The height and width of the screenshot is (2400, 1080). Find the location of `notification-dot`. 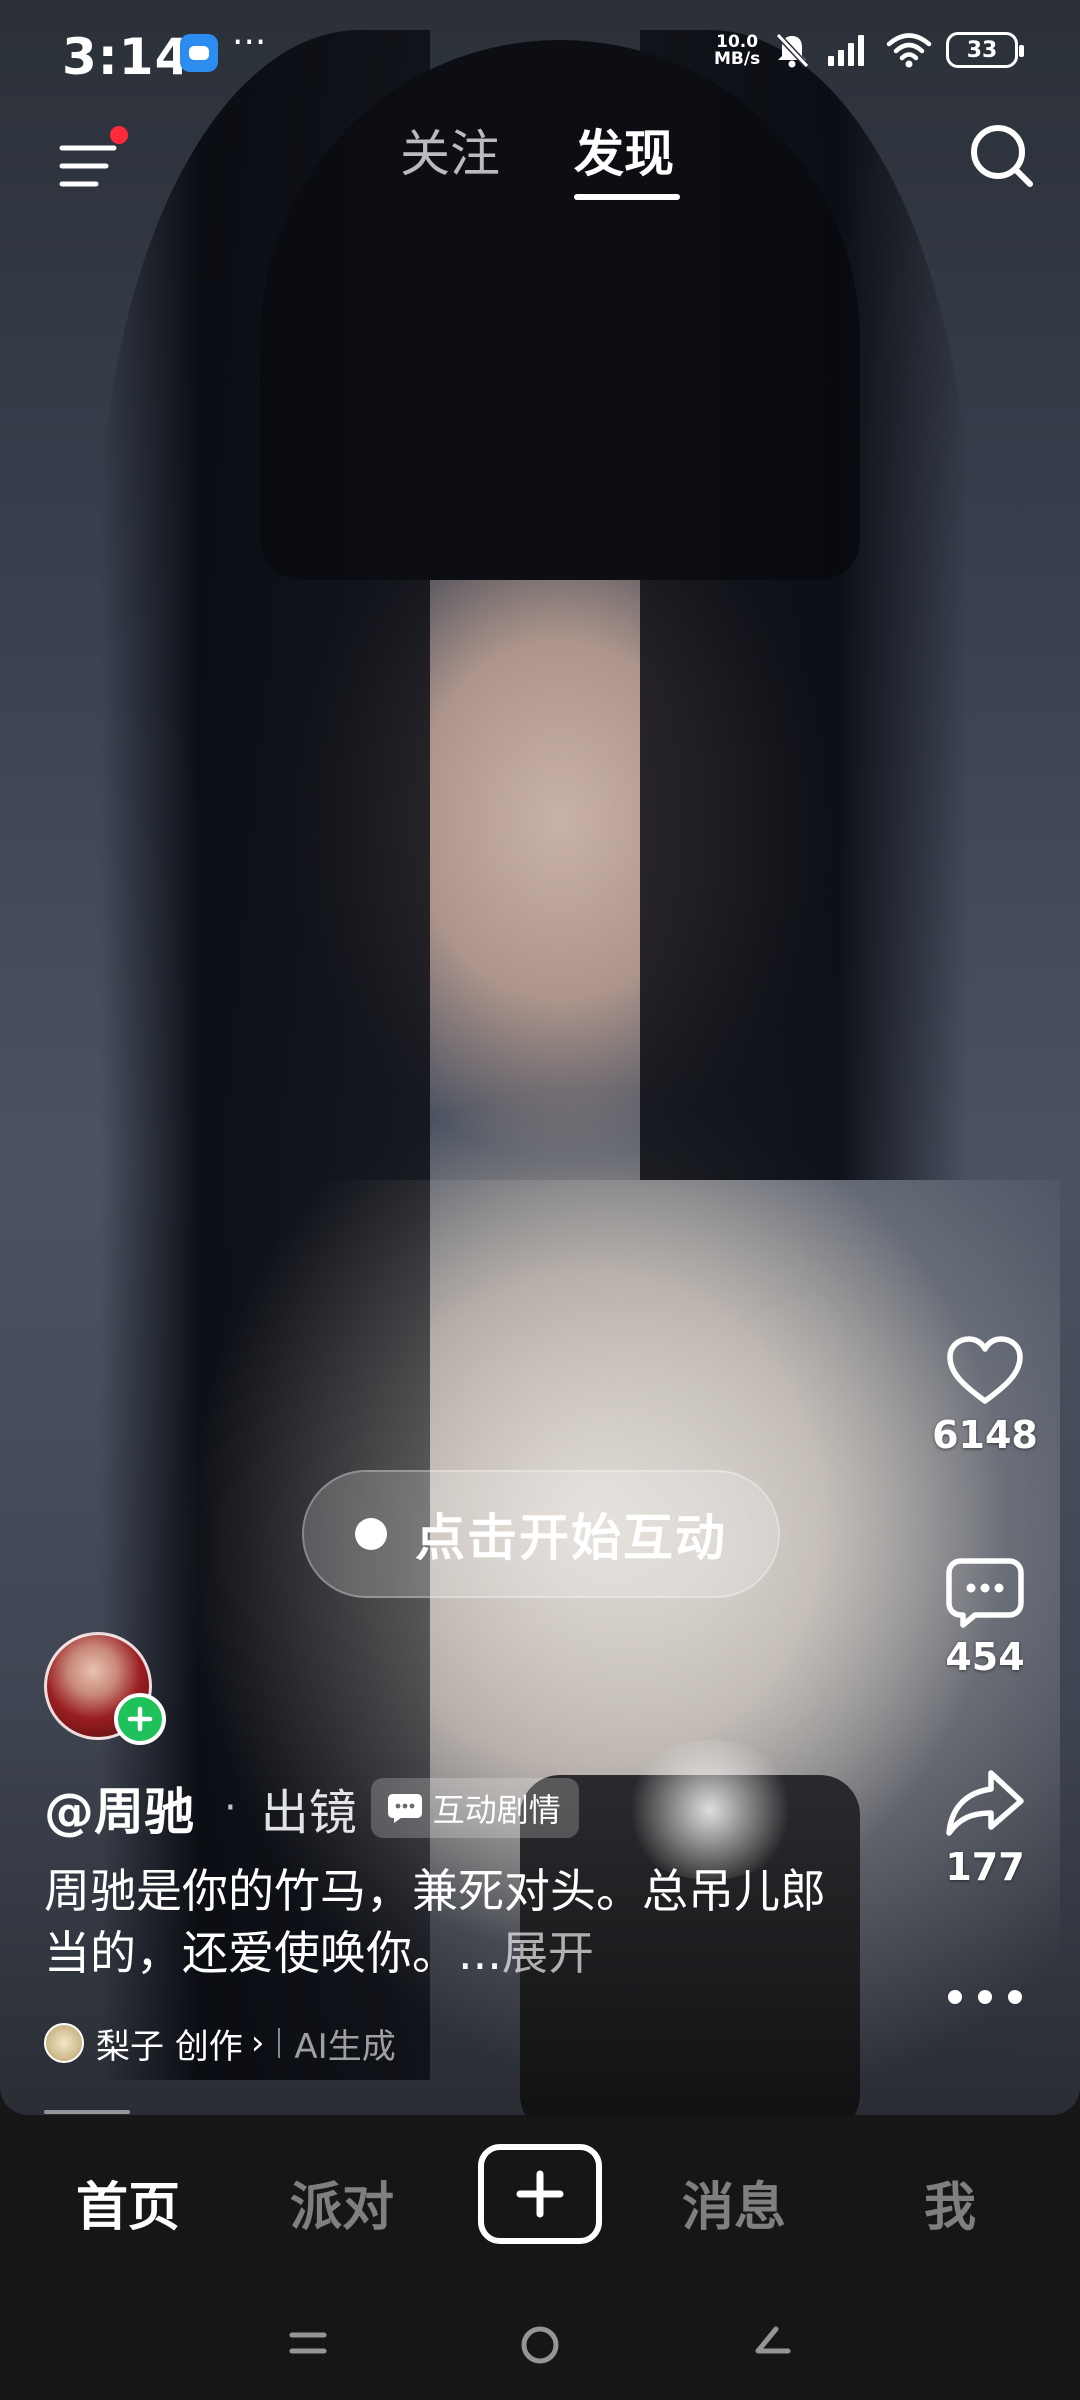

notification-dot is located at coordinates (119, 135).